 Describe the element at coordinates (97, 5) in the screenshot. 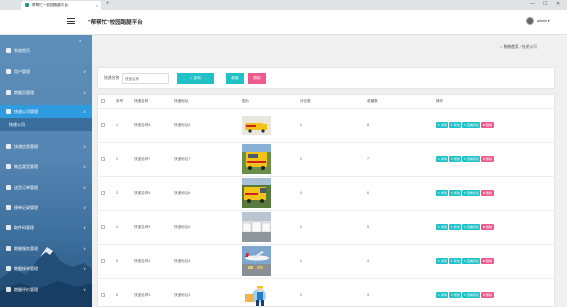

I see `tab-close-icon: ×` at that location.